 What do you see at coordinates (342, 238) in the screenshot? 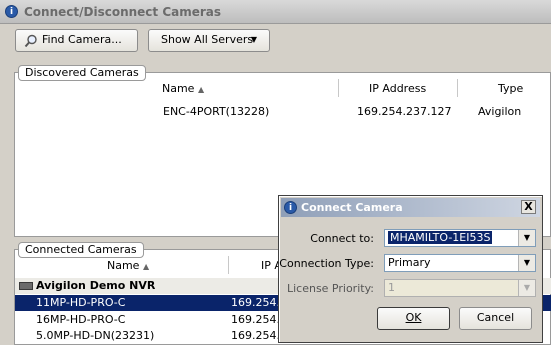
I see `connect-to-label: Connect to:` at bounding box center [342, 238].